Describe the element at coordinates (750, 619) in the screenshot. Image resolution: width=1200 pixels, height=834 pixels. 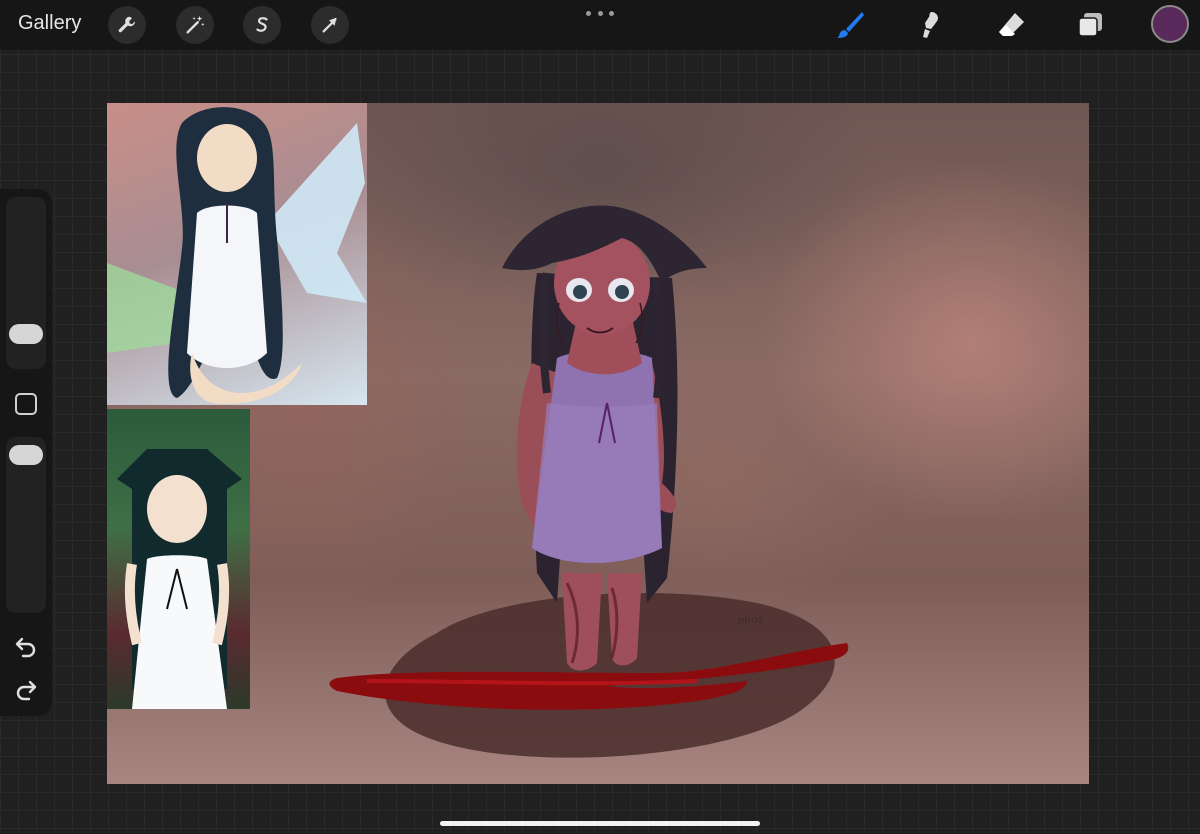
I see `artist-signature: phos` at that location.